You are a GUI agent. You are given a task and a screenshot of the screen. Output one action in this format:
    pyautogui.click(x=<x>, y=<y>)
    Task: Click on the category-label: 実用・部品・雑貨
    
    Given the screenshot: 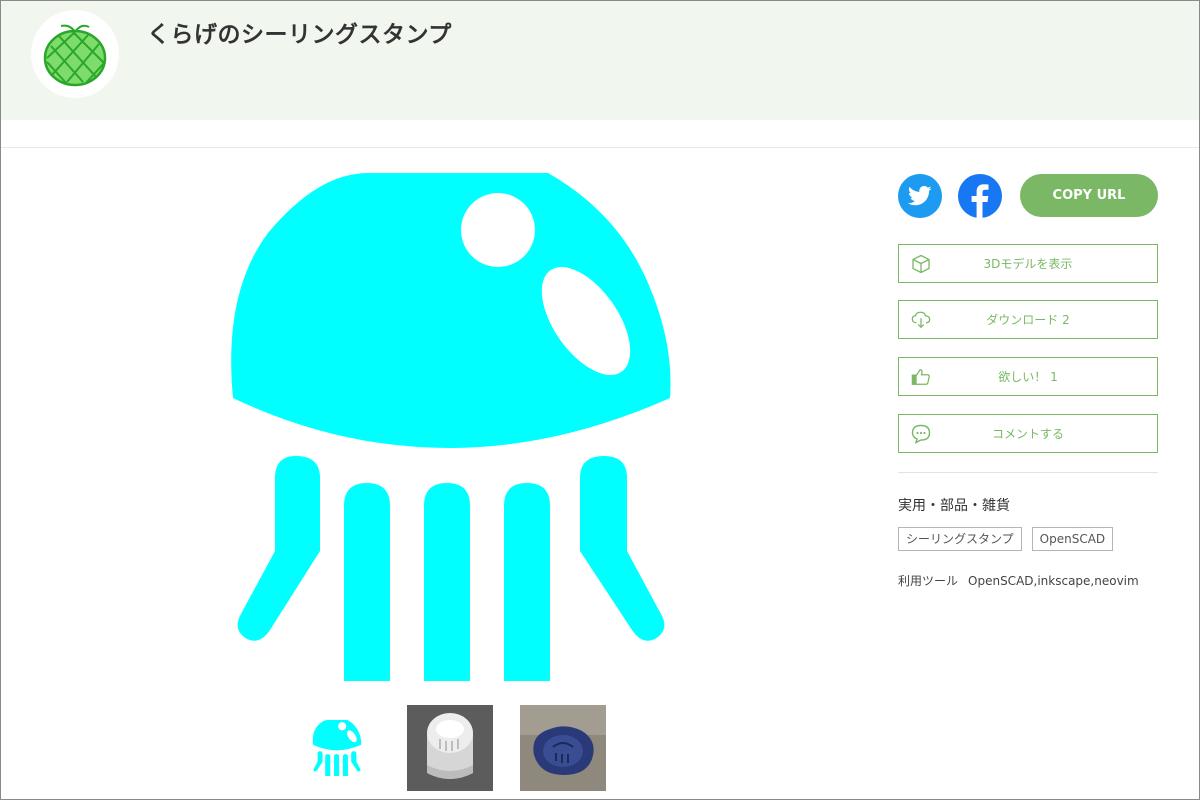 What is the action you would take?
    pyautogui.click(x=954, y=505)
    